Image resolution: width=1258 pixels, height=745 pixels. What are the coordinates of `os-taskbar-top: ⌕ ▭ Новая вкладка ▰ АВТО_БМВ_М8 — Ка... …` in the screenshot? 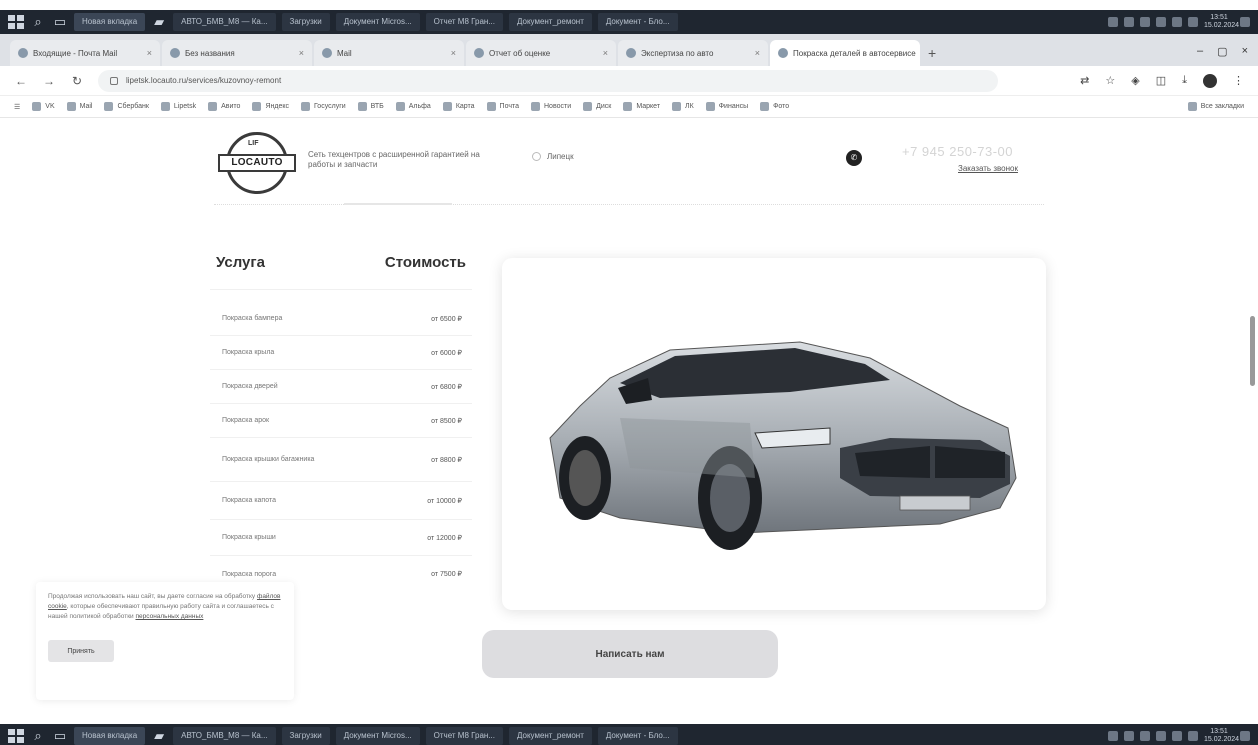 It's located at (629, 22).